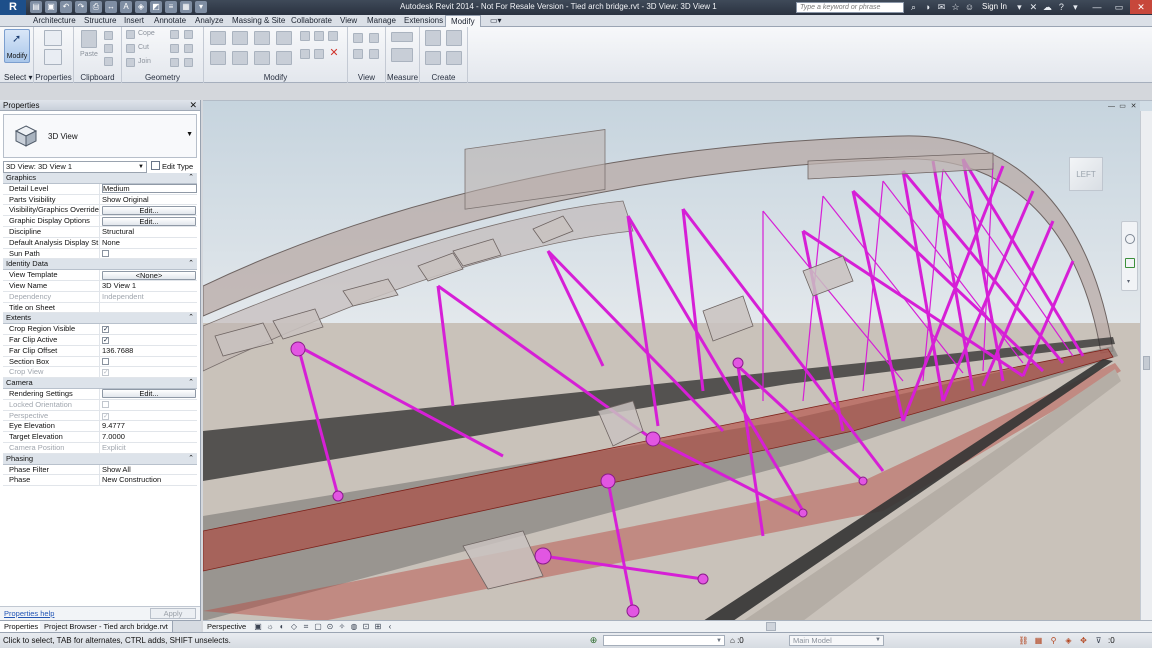 The height and width of the screenshot is (648, 1152). Describe the element at coordinates (174, 34) in the screenshot. I see `split-face-icon` at that location.